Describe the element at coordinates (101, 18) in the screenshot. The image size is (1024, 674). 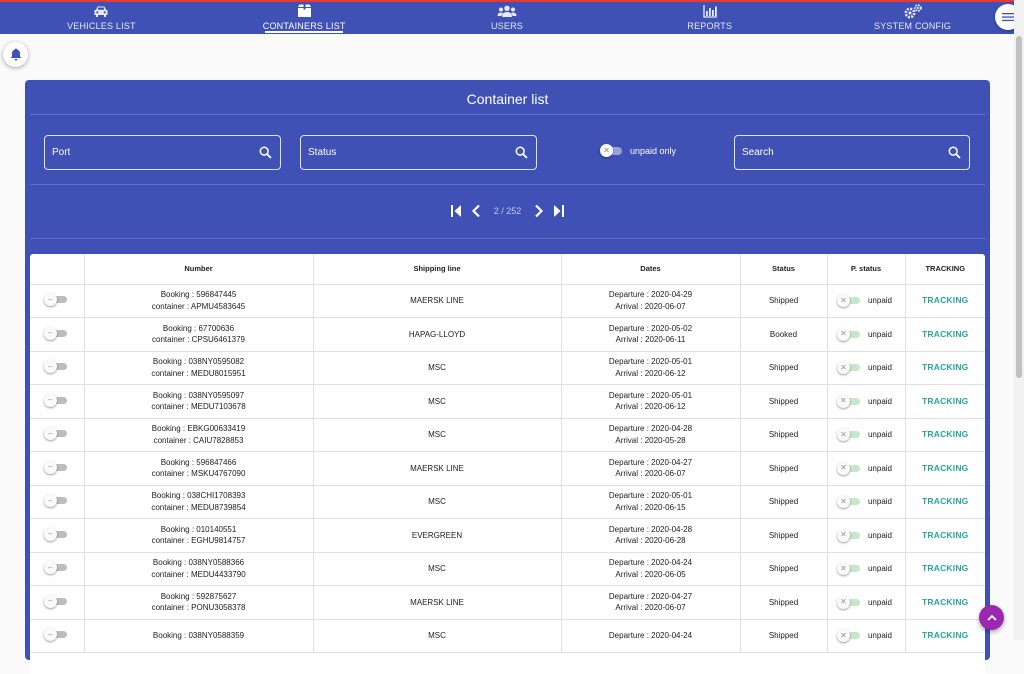
I see `nav-item-vehicles-list: VEHICLES LIST` at that location.